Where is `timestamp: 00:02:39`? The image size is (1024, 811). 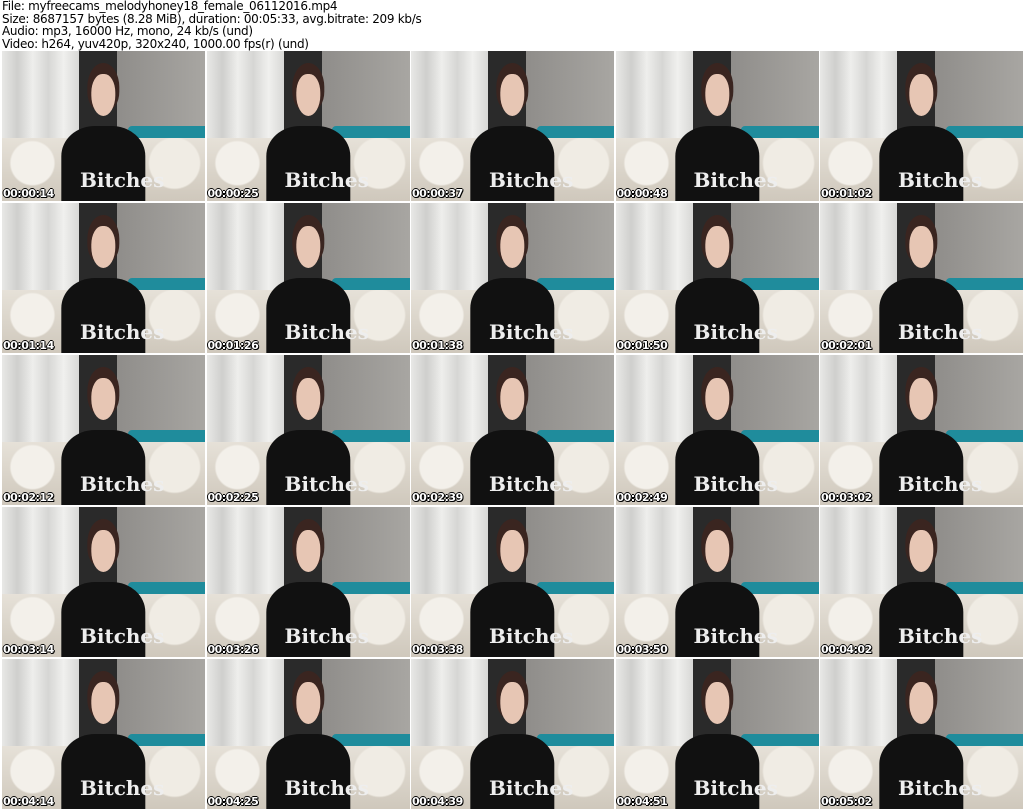 timestamp: 00:02:39 is located at coordinates (437, 497).